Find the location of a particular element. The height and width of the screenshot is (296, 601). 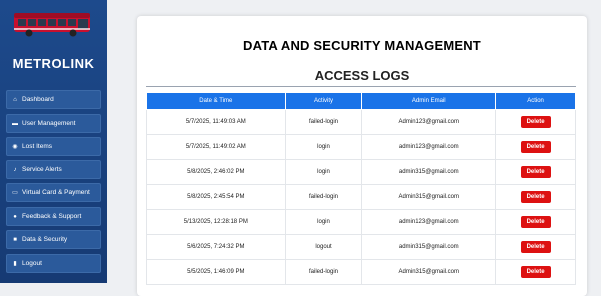

lock-icon: ■ is located at coordinates (15, 239).